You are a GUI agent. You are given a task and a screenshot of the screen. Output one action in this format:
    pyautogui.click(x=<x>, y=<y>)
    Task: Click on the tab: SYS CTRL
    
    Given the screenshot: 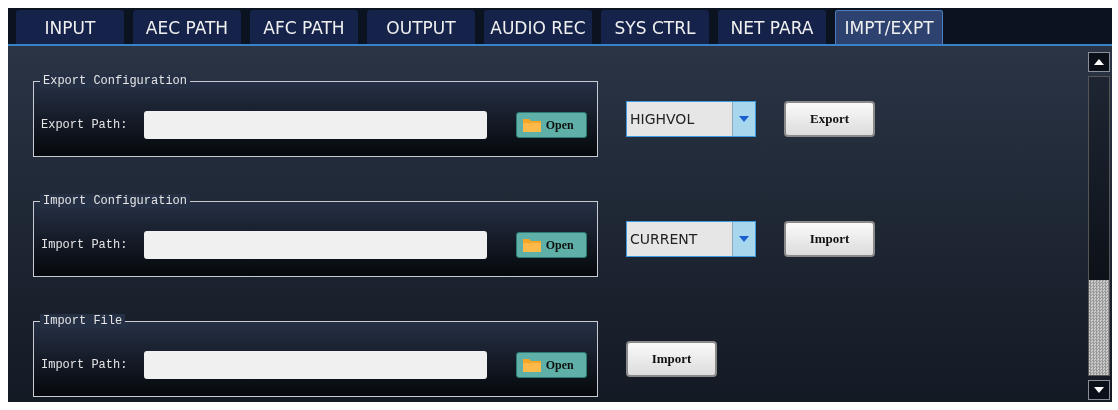 What is the action you would take?
    pyautogui.click(x=655, y=27)
    